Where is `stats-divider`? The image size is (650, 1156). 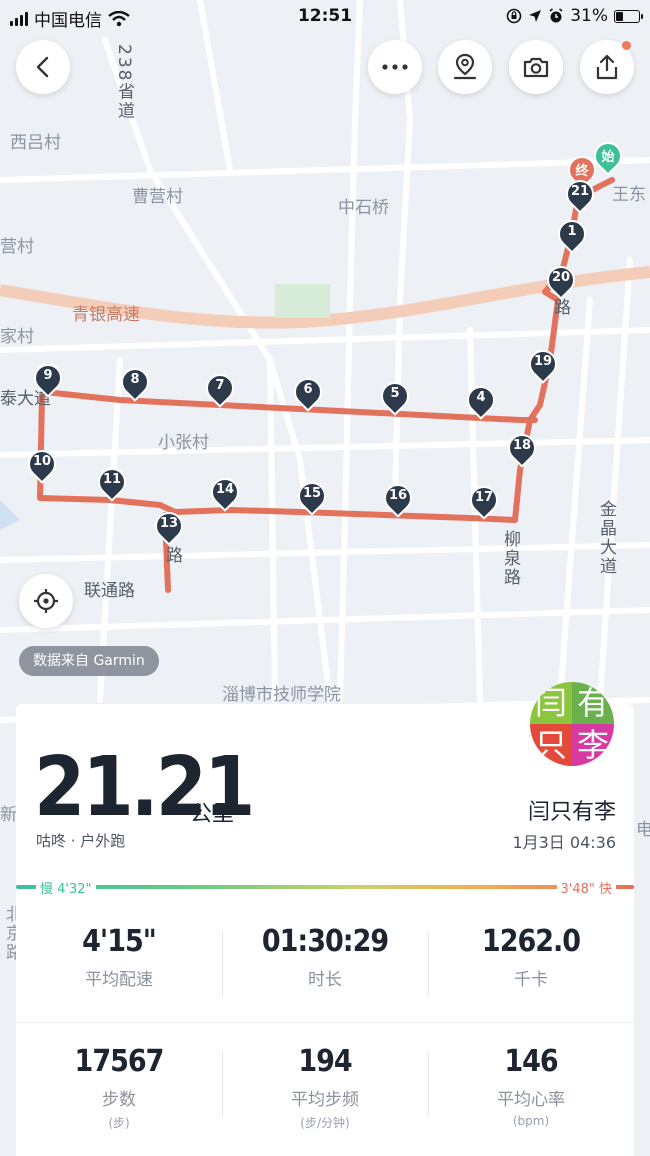
stats-divider is located at coordinates (325, 1022).